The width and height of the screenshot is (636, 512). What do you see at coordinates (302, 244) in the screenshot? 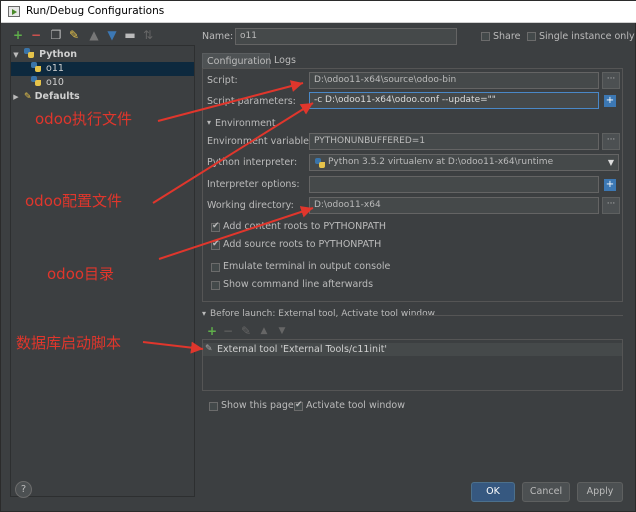
I see `source-roots-label: Add source roots to PYTHONPATH` at bounding box center [302, 244].